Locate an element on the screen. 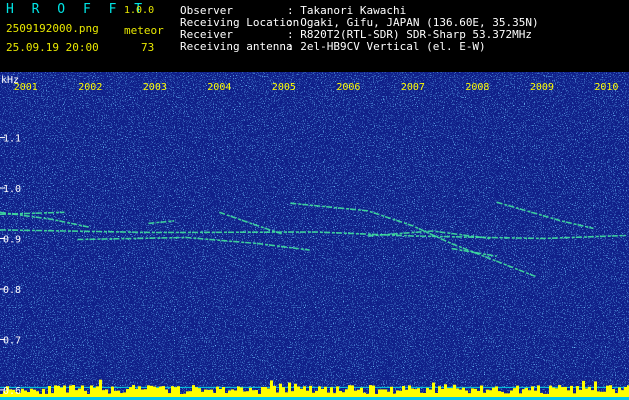 This screenshot has width=629, height=400. info-key-antenna: Receiving antenna is located at coordinates (236, 46).